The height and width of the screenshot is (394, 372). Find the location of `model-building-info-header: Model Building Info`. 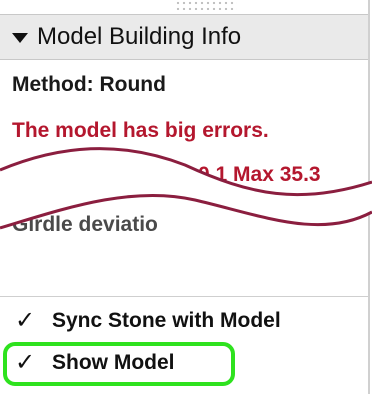

model-building-info-header: Model Building Info is located at coordinates (184, 37).